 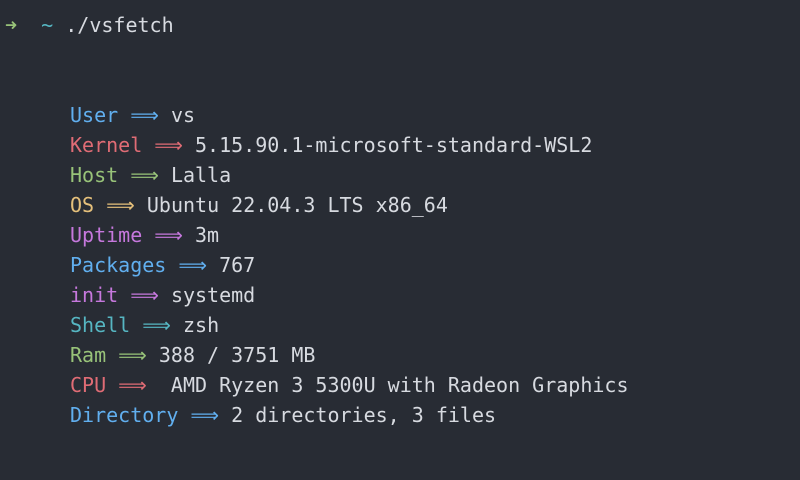 I want to click on prompt-line: ➜ ~ ./vsfetch, so click(x=89, y=25).